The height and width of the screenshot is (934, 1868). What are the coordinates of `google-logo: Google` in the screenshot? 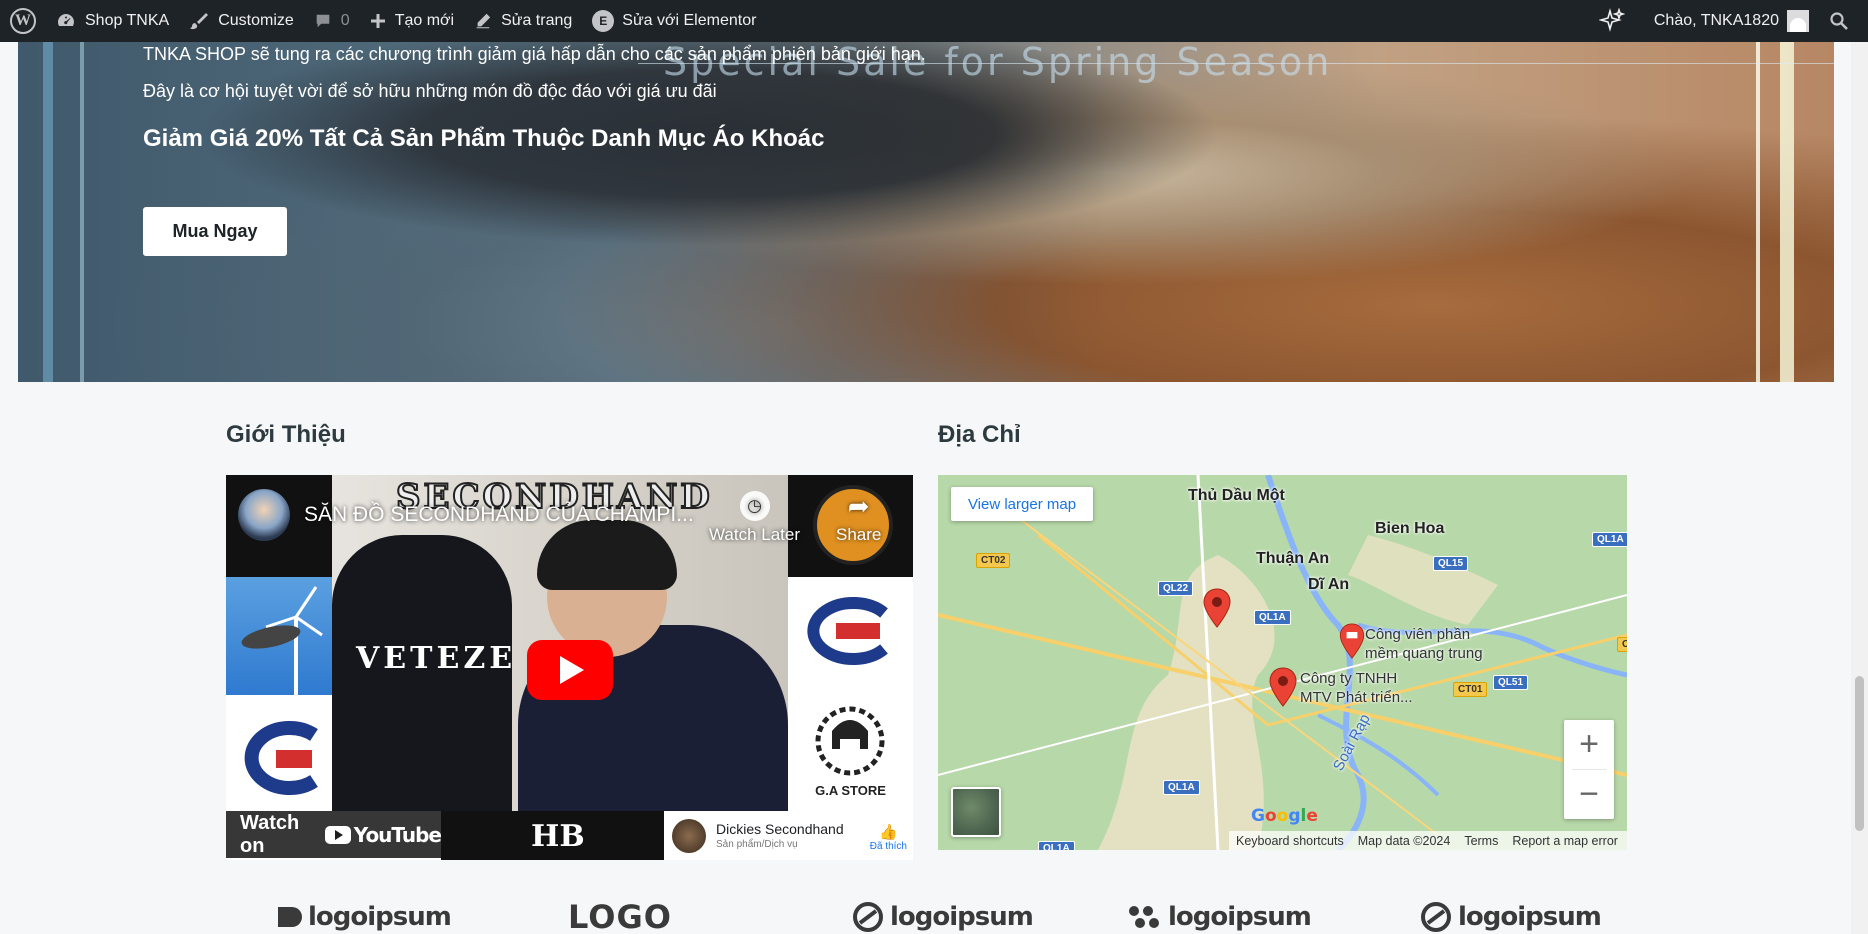 It's located at (1284, 816).